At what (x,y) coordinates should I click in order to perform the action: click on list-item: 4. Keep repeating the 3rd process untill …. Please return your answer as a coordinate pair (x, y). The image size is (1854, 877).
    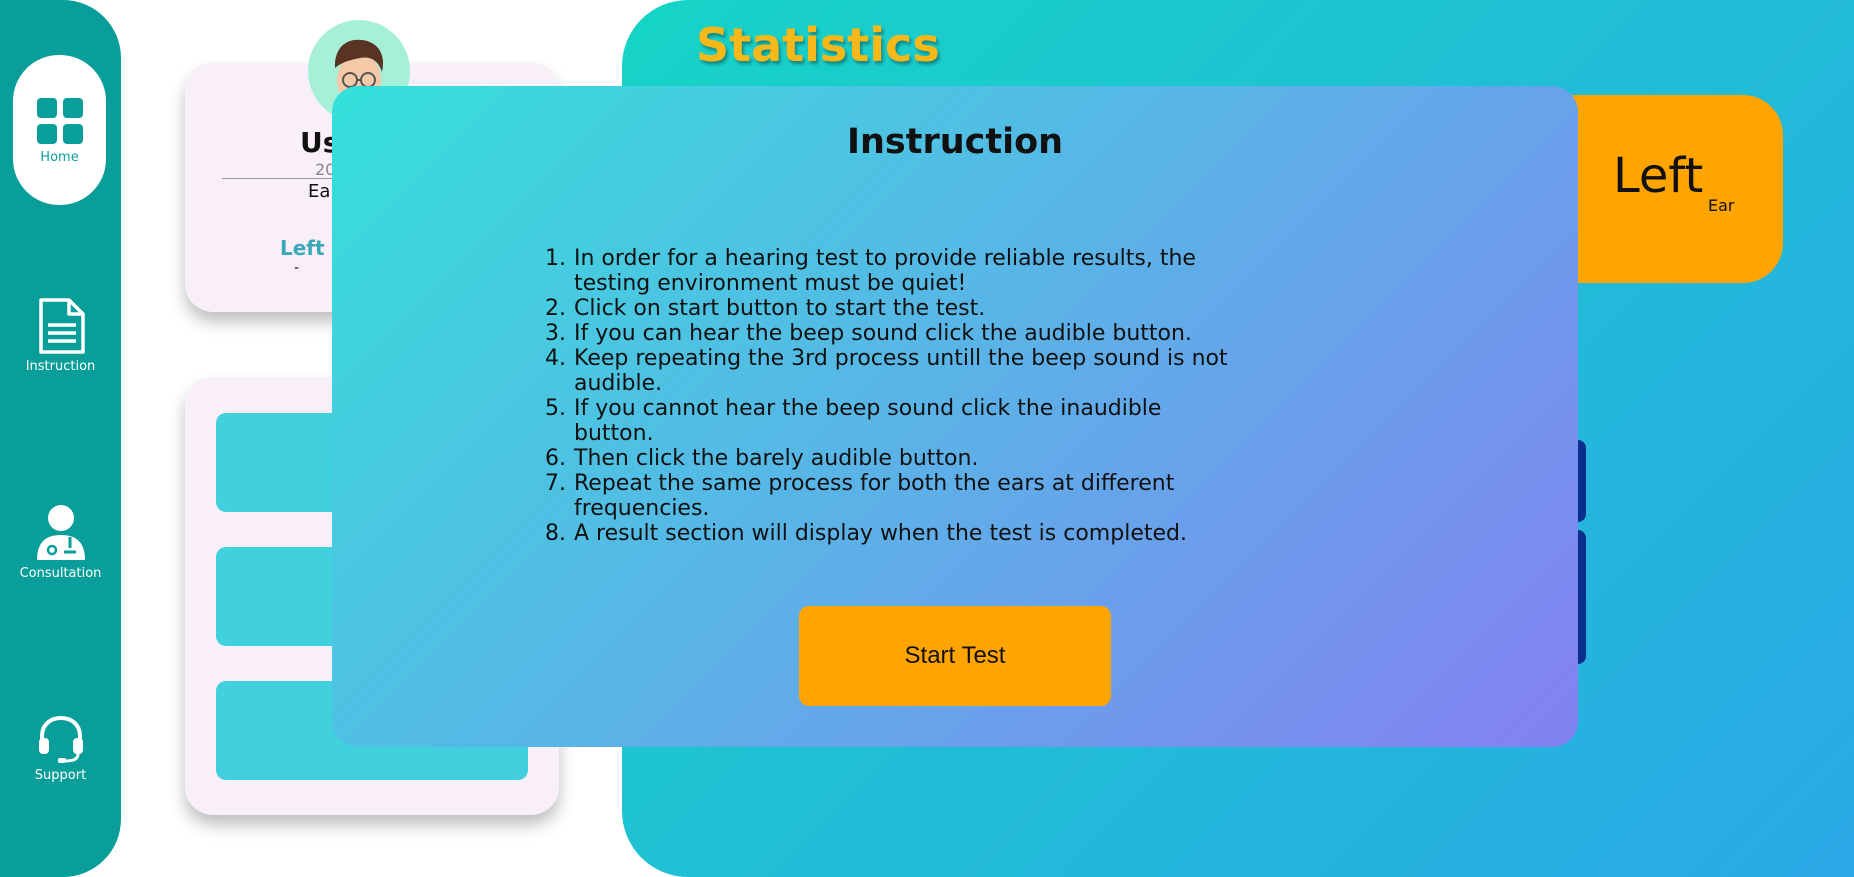
    Looking at the image, I should click on (886, 371).